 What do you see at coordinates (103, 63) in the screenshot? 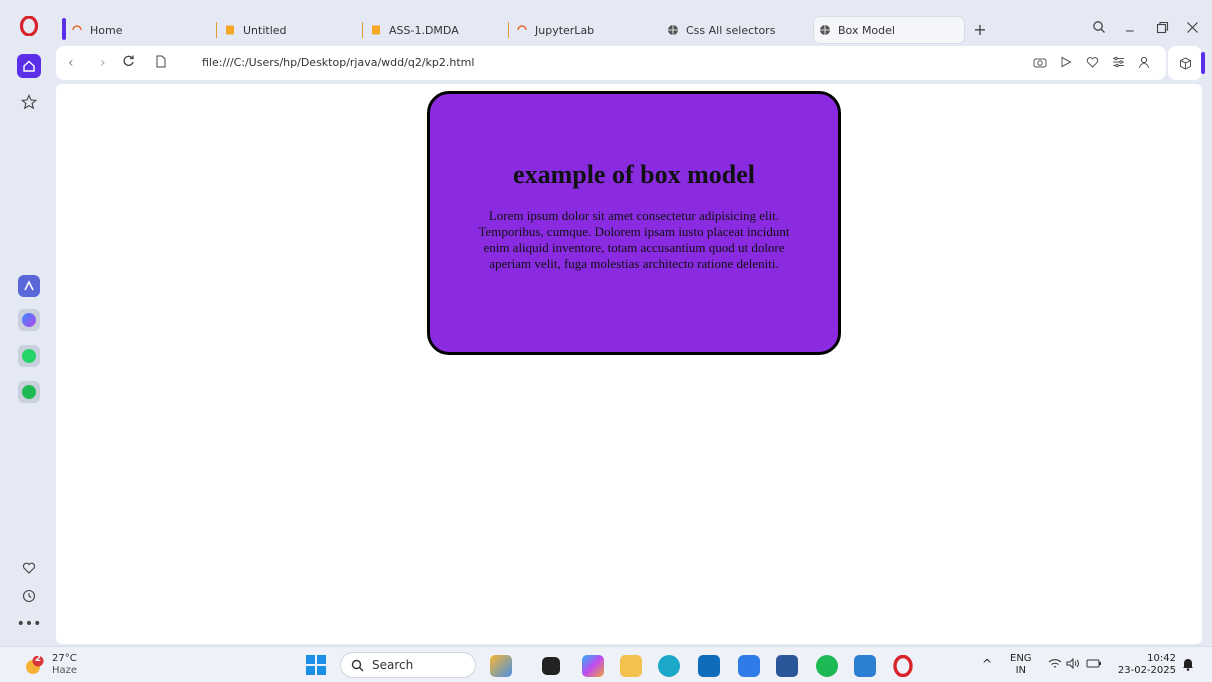
I see `forward-icon: ›` at bounding box center [103, 63].